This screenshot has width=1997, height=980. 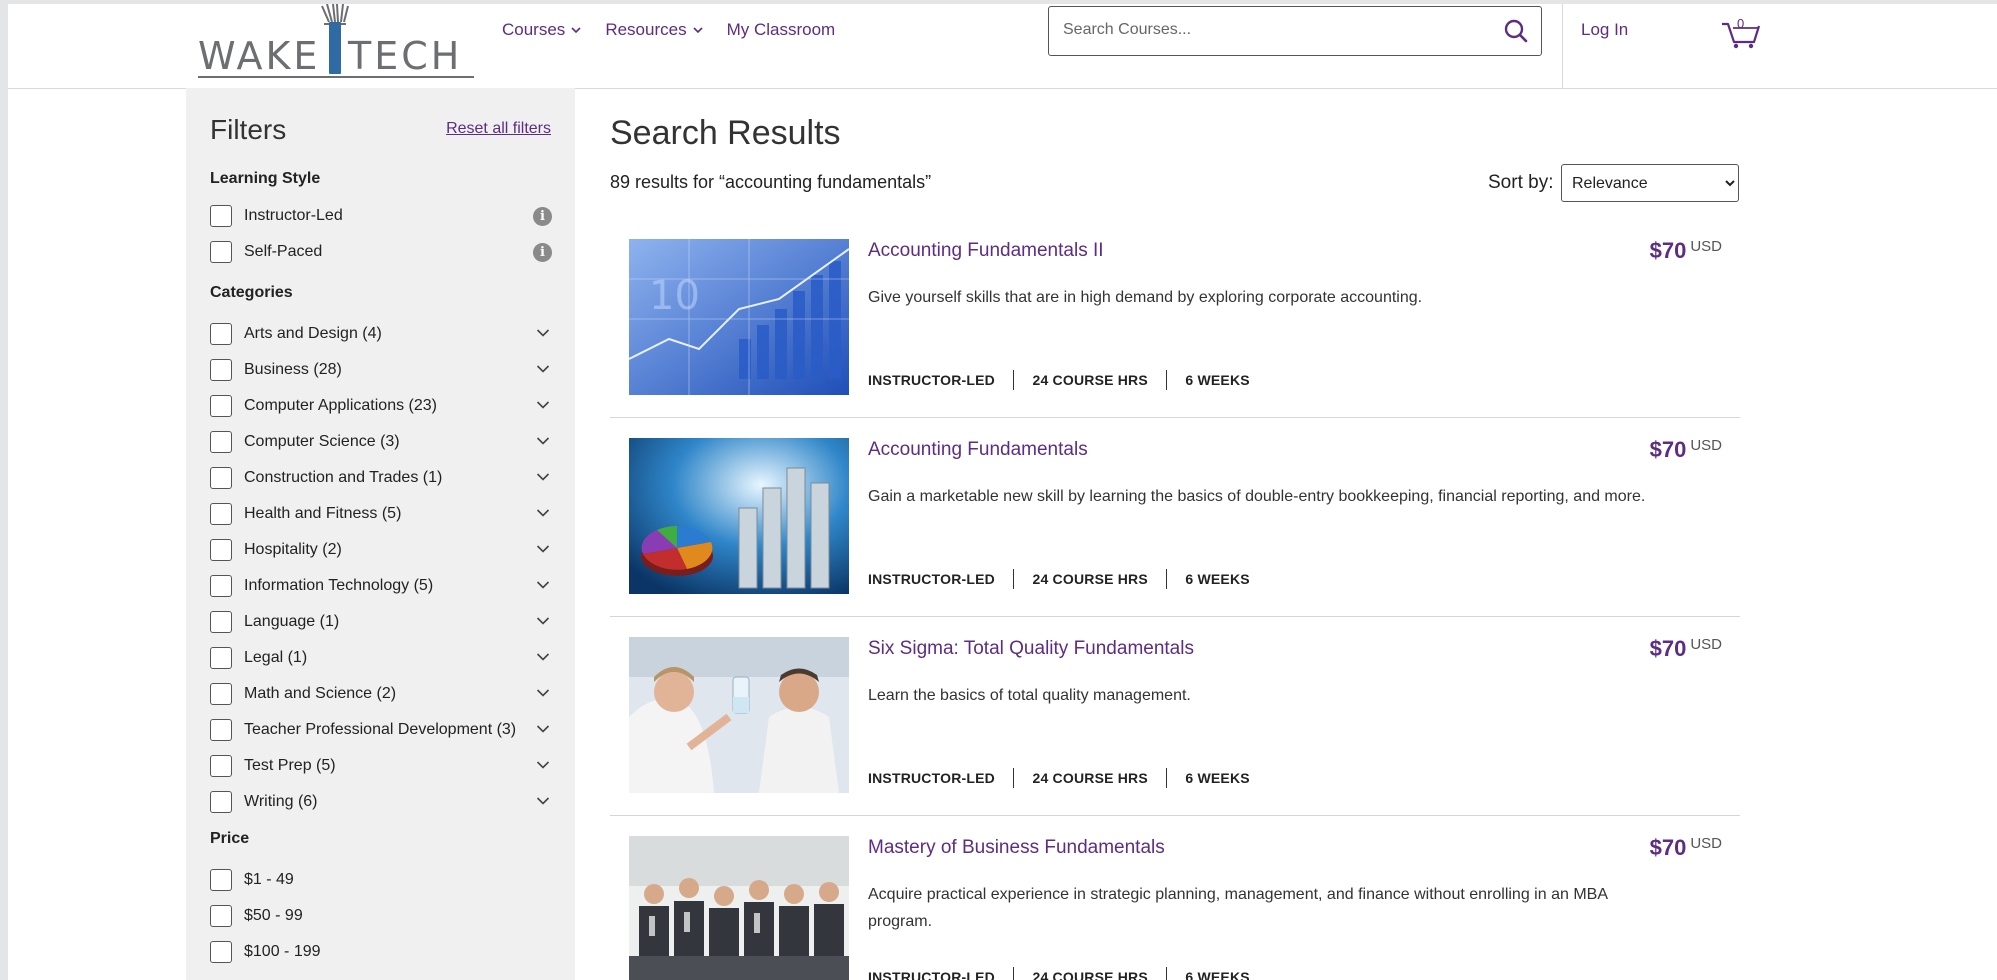 I want to click on logo-text-tech: TECH, so click(x=405, y=56).